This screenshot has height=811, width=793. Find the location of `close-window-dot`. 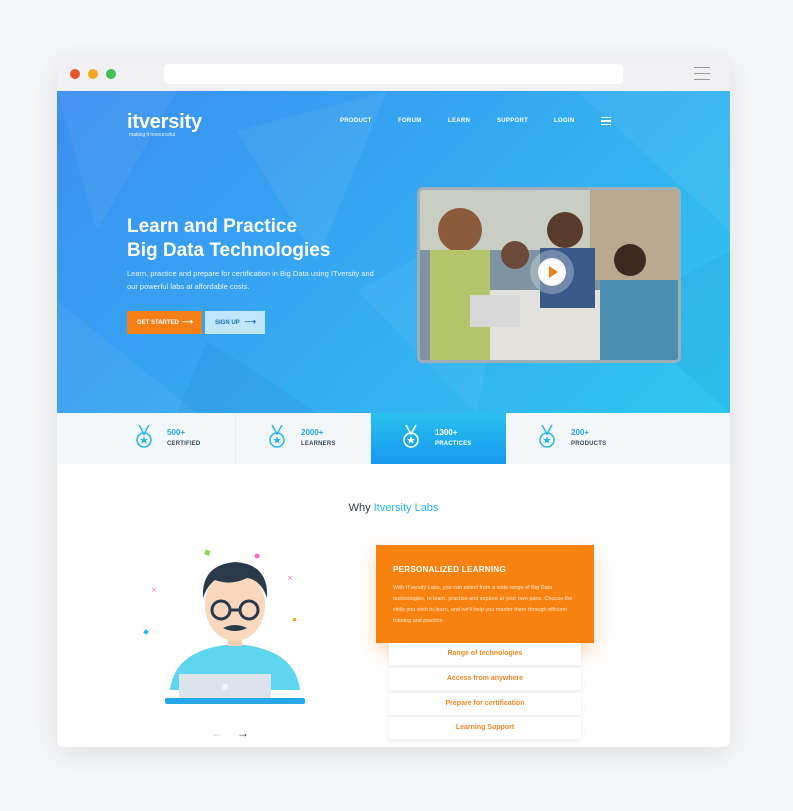

close-window-dot is located at coordinates (75, 74).